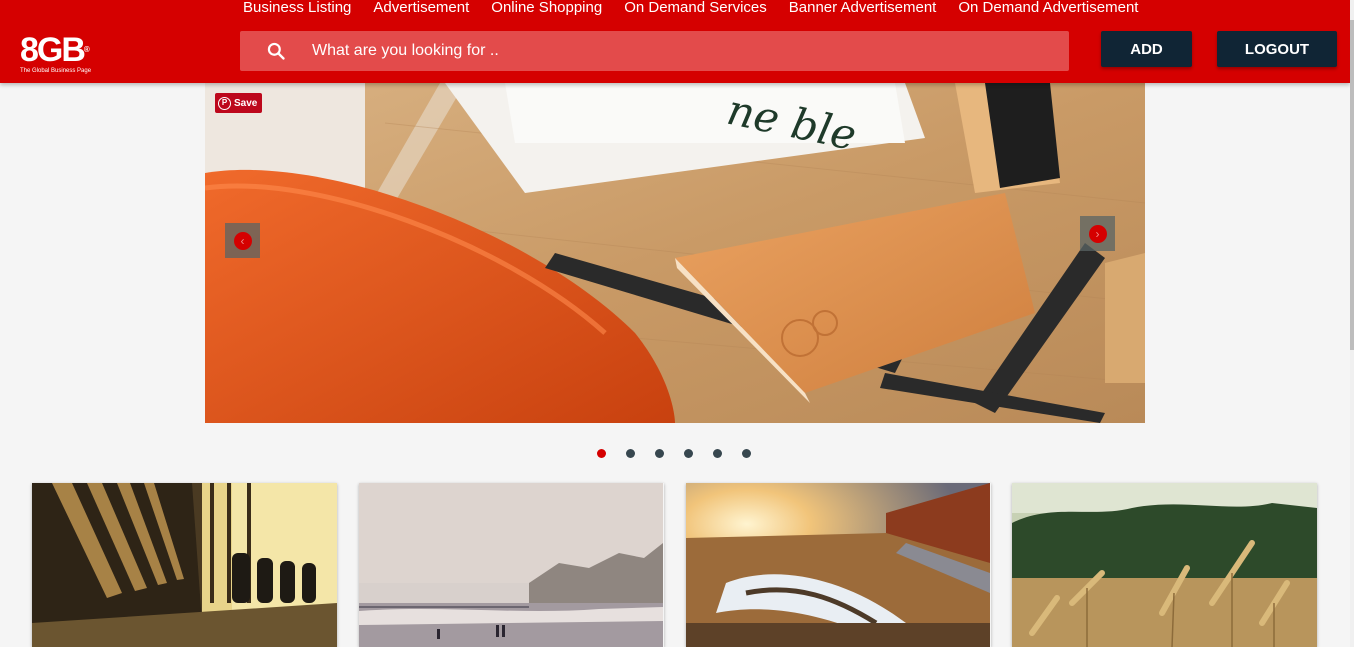 This screenshot has height=647, width=1354. What do you see at coordinates (1048, 9) in the screenshot?
I see `nav-on-demand-advertisement: On Demand Advertisement` at bounding box center [1048, 9].